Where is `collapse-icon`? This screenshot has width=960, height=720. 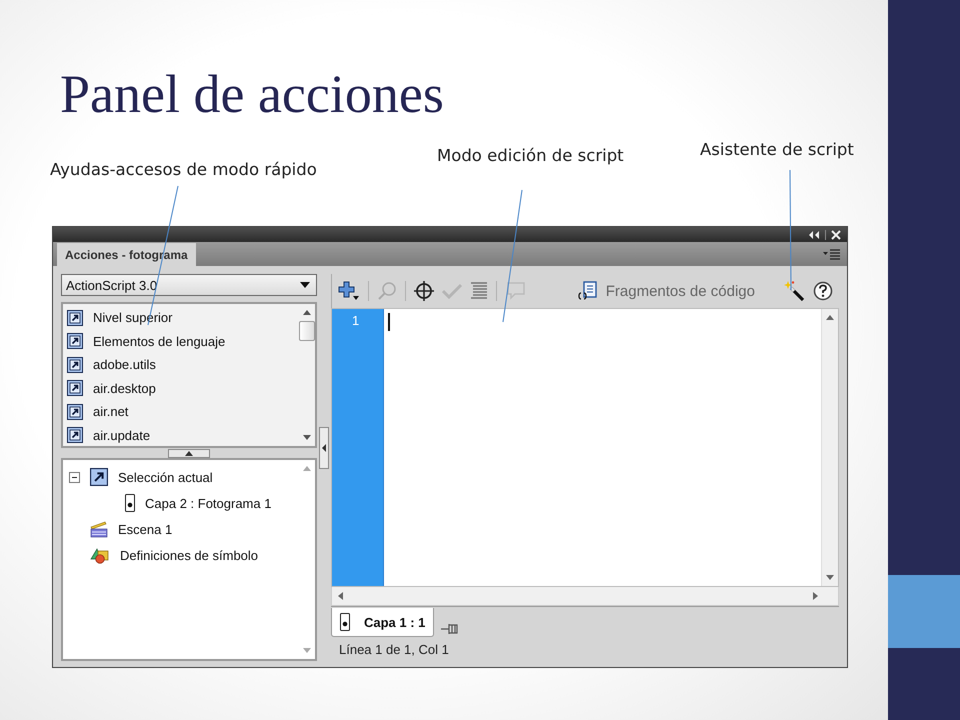
collapse-icon is located at coordinates (814, 235).